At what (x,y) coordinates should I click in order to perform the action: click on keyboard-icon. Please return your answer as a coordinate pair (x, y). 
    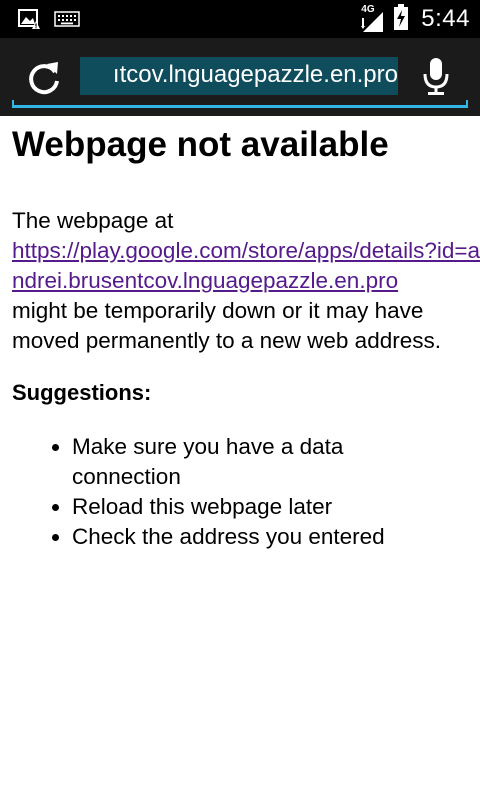
    Looking at the image, I should click on (67, 21).